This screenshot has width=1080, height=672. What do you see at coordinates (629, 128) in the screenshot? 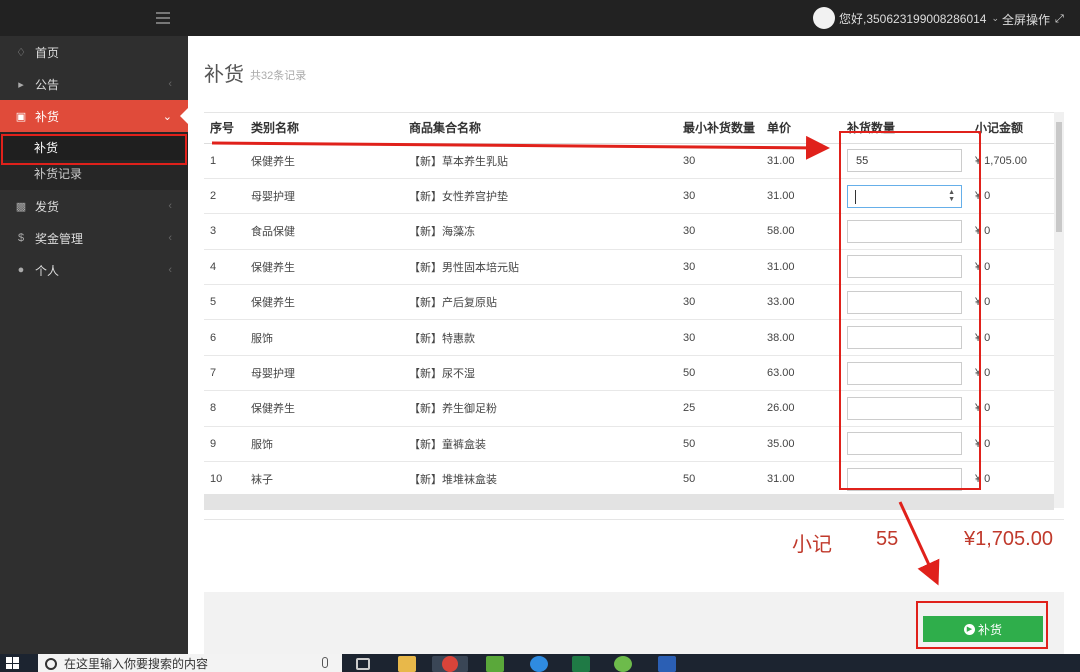
I see `table-header-row: 序号 类别名称 商品集合名称 最小补货数量 单价 补货数量 小记金额` at bounding box center [629, 128].